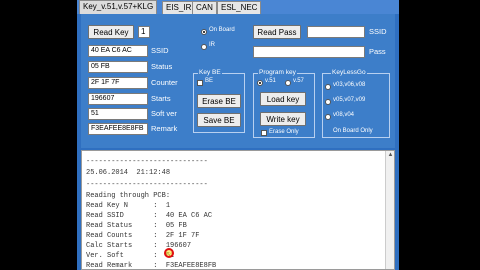  I want to click on keyless-title: KeyLessGo, so click(349, 72).